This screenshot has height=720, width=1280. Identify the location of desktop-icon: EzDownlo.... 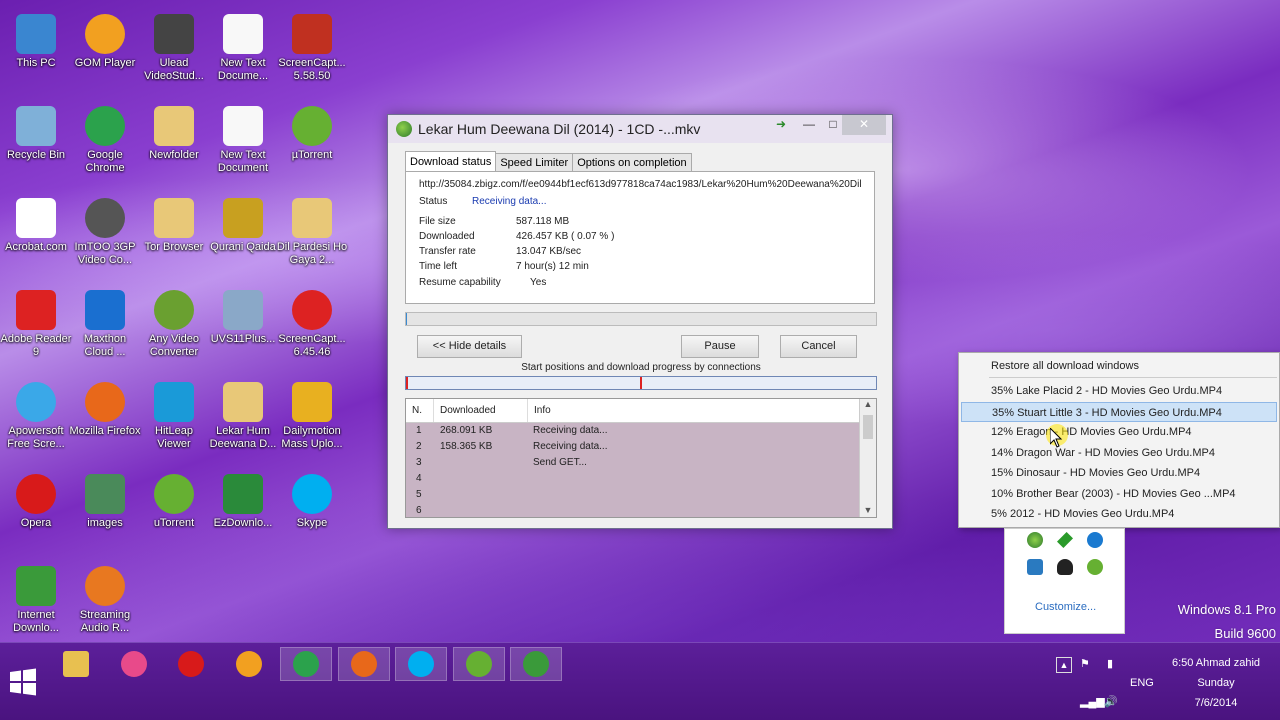
(243, 512).